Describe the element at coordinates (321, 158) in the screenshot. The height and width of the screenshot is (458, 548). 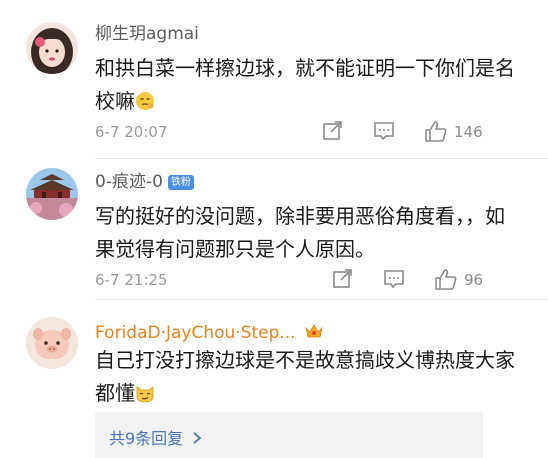
I see `divider` at that location.